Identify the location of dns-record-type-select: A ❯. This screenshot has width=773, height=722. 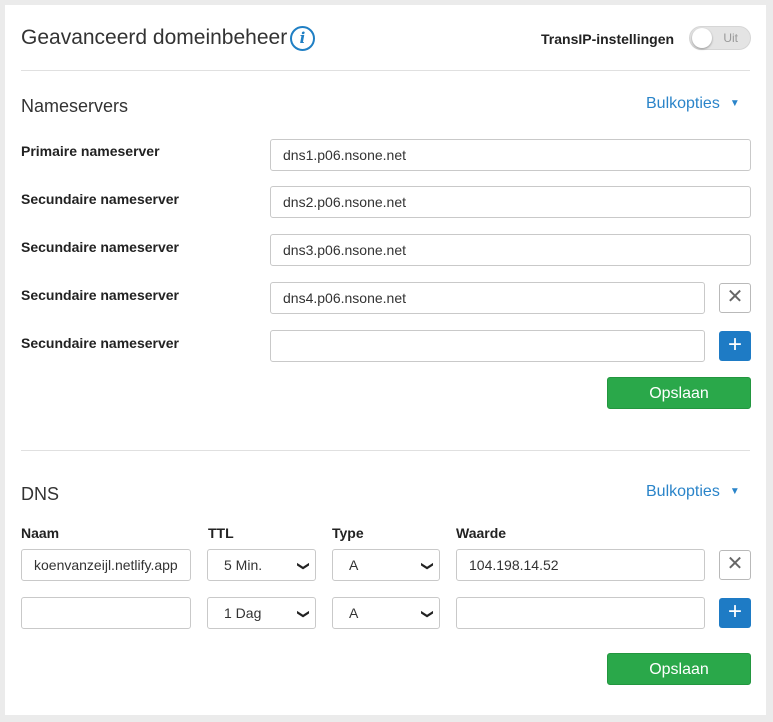
(386, 565).